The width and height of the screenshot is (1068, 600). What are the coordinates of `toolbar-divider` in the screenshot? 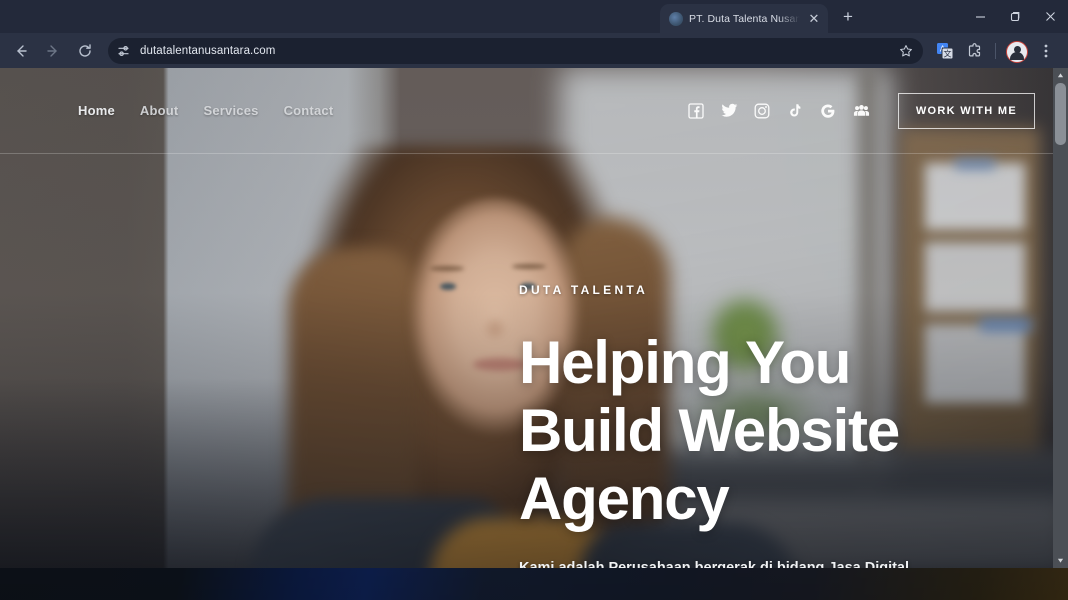 It's located at (995, 50).